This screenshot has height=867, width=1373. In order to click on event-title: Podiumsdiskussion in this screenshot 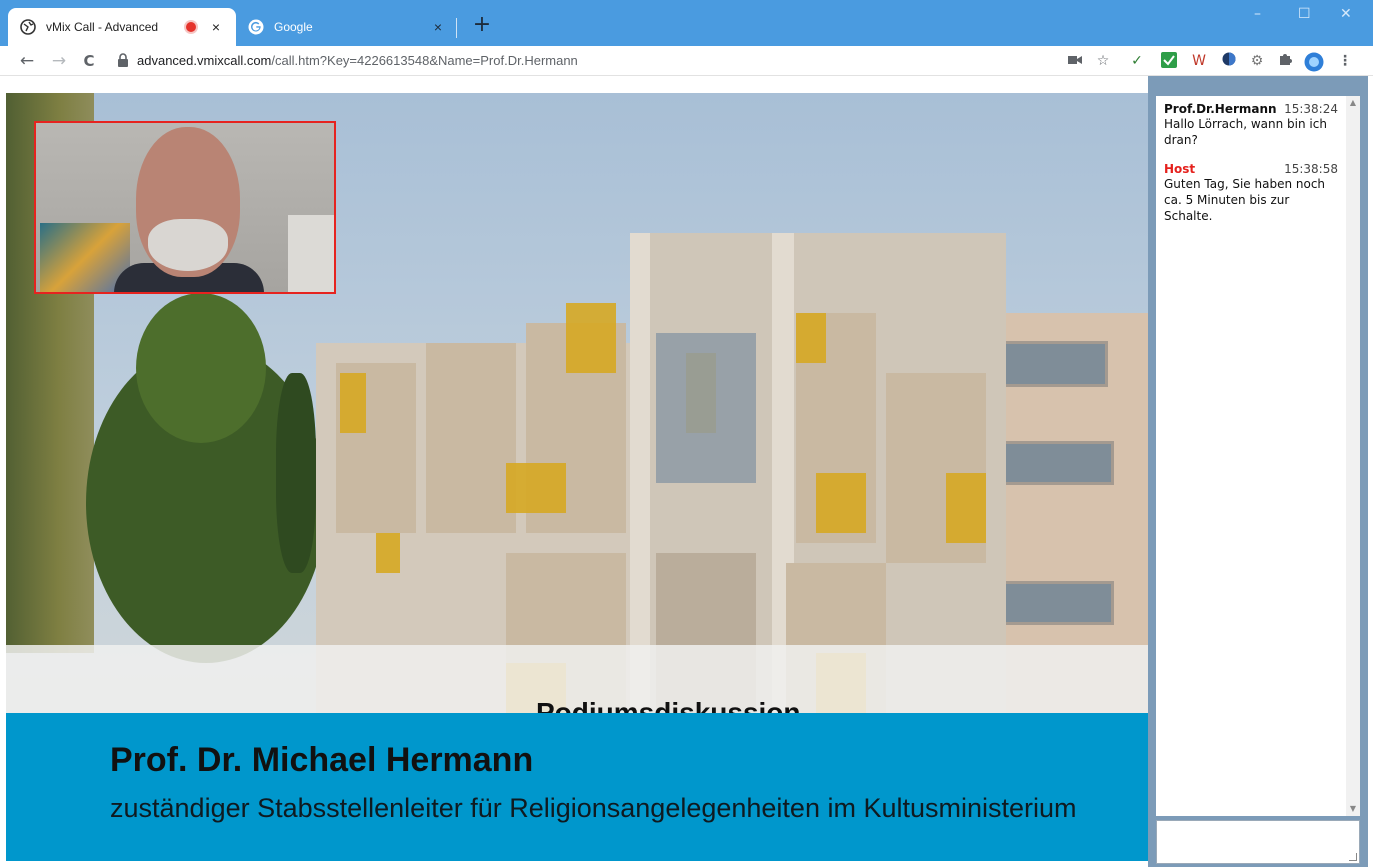, I will do `click(668, 706)`.